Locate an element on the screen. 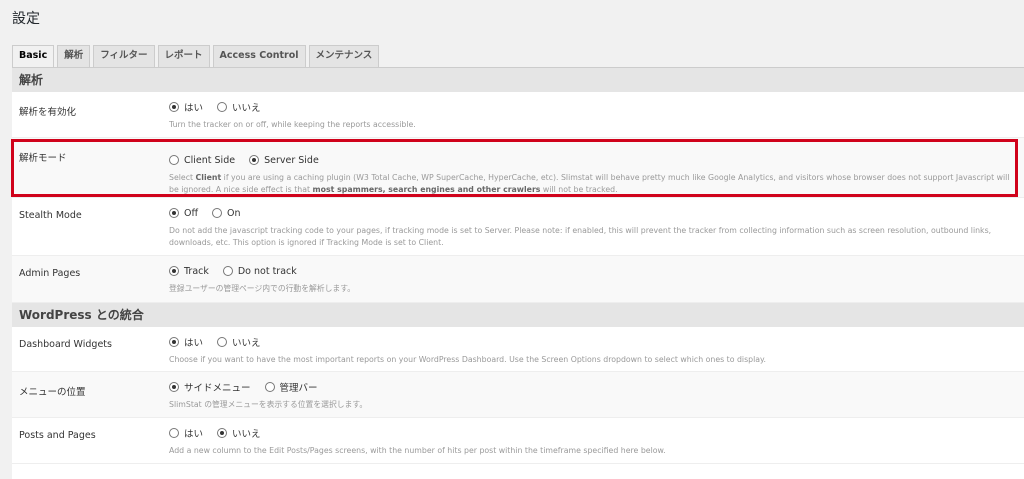  setting-label: Stealth Mode is located at coordinates (50, 215).